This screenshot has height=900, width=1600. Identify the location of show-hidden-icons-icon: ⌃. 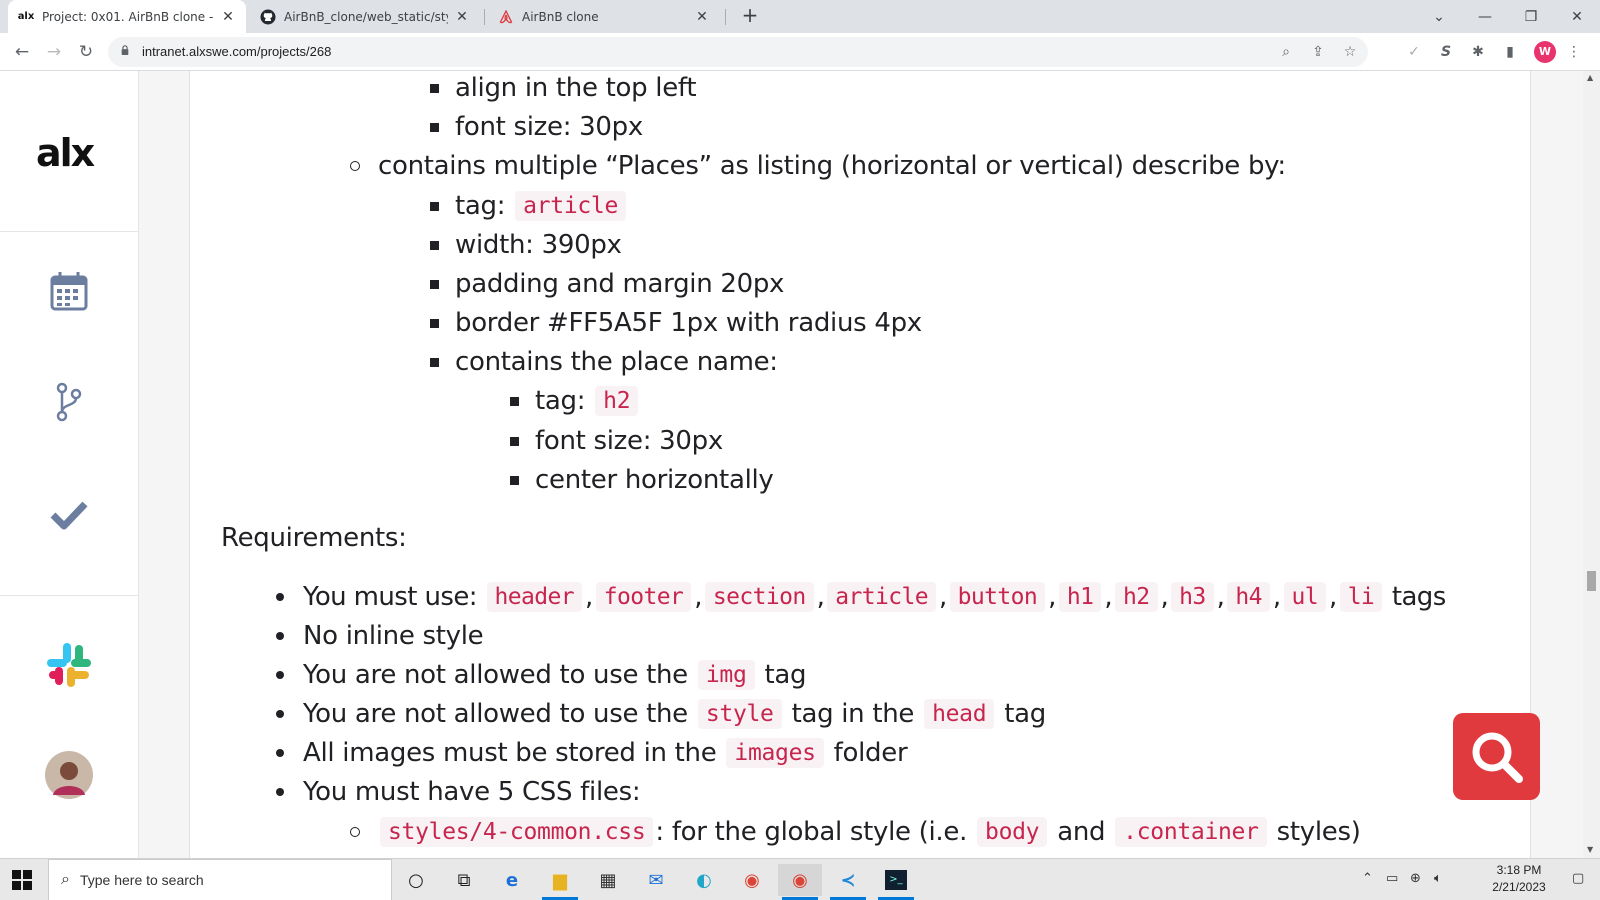
(1367, 878).